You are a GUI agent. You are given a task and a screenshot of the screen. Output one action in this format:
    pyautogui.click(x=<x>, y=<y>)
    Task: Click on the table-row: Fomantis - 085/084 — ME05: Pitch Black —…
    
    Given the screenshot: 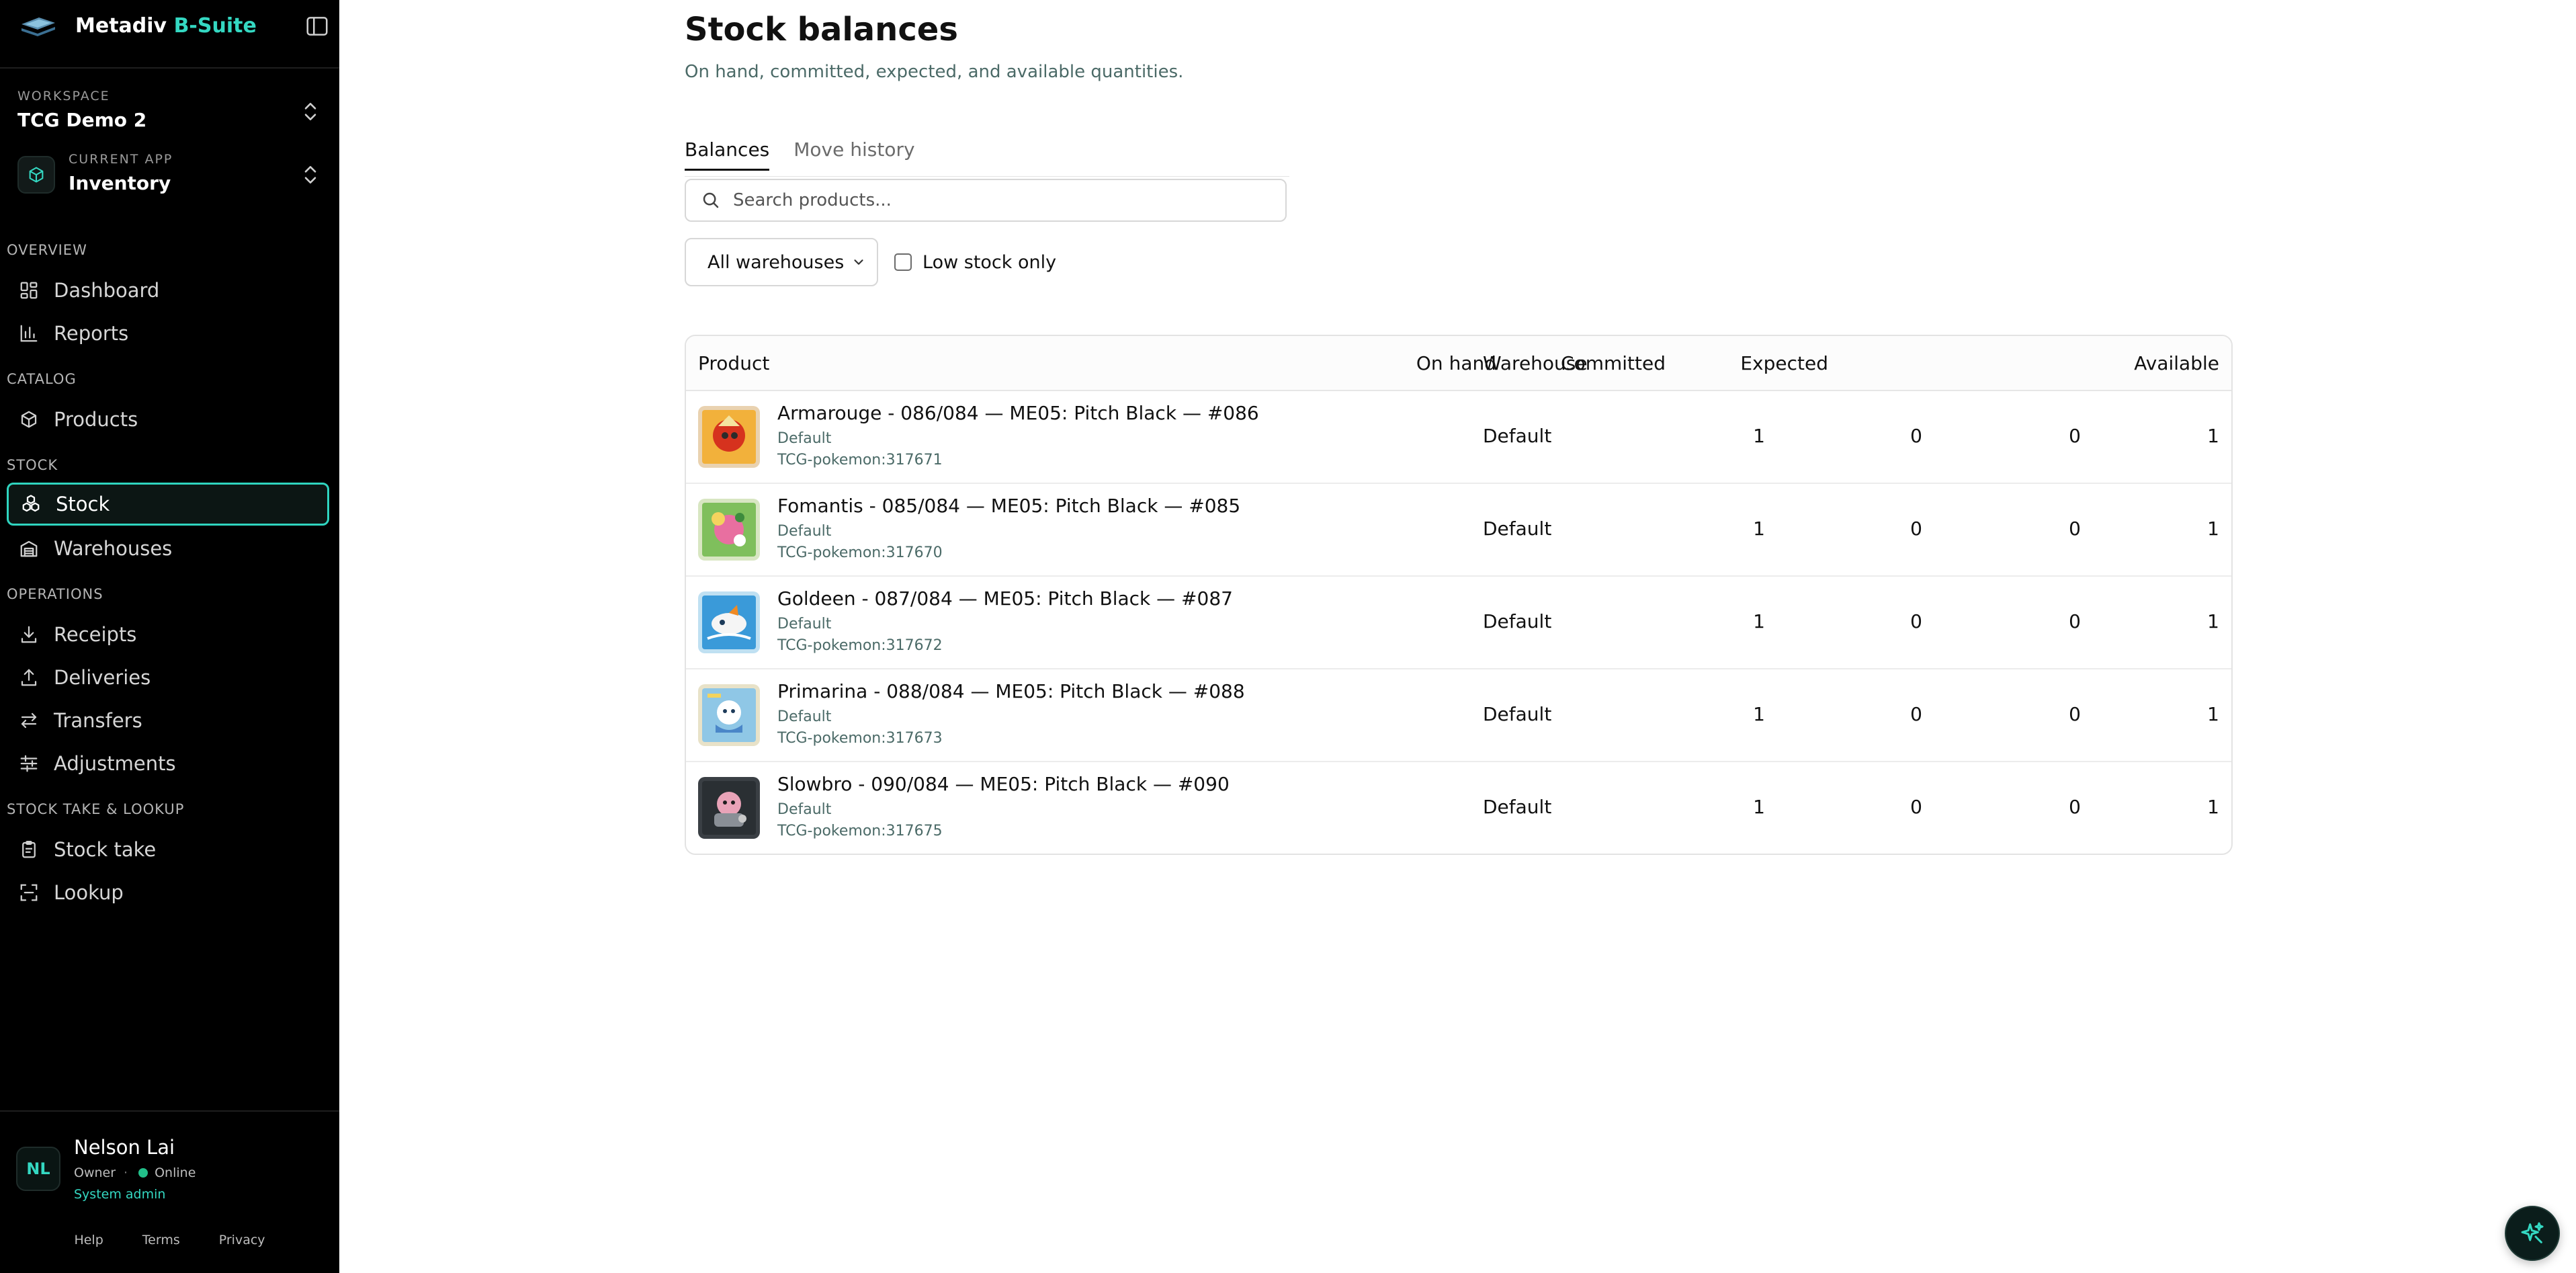 What is the action you would take?
    pyautogui.click(x=1458, y=530)
    